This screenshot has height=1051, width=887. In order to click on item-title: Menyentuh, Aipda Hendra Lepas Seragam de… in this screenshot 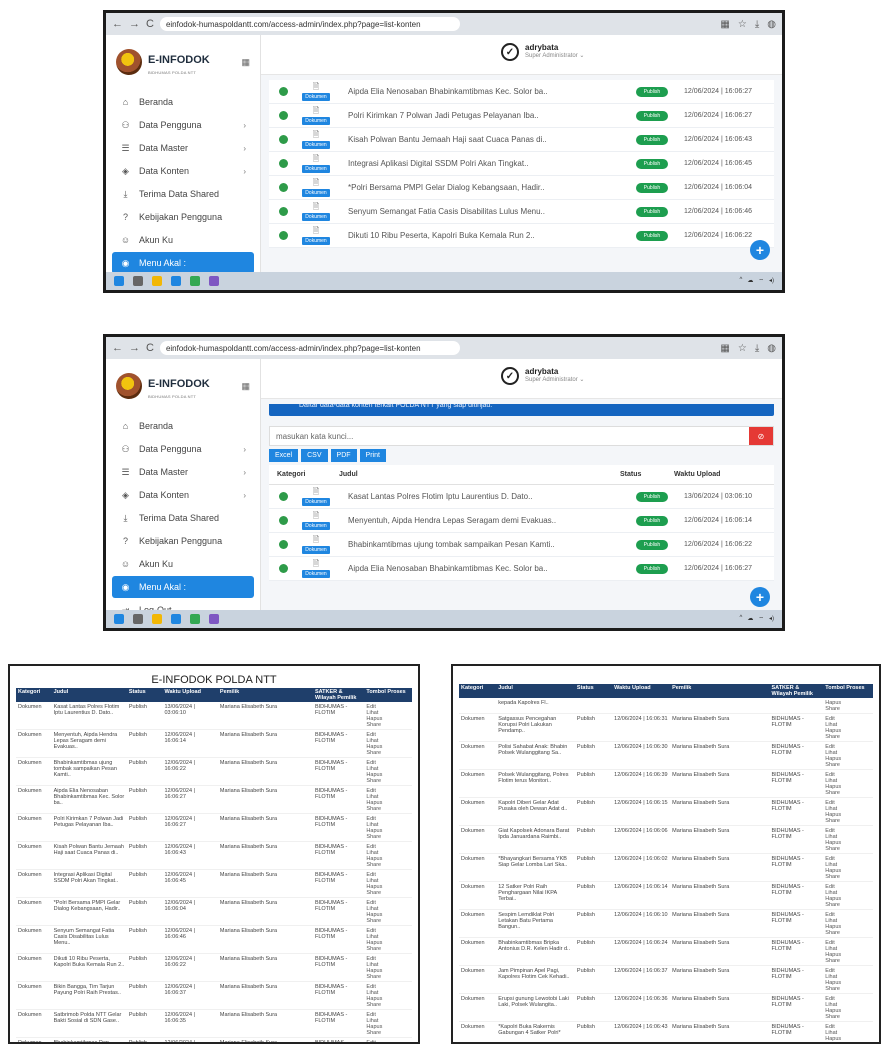, I will do `click(484, 520)`.